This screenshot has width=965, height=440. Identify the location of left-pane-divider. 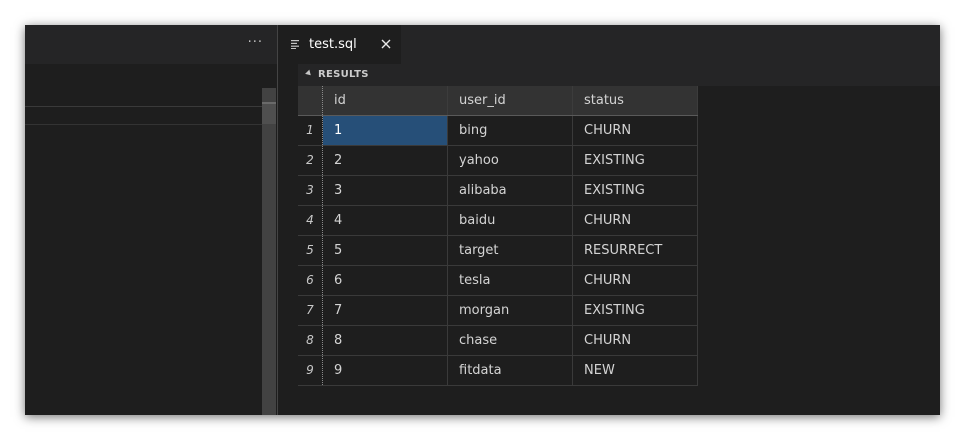
(143, 106).